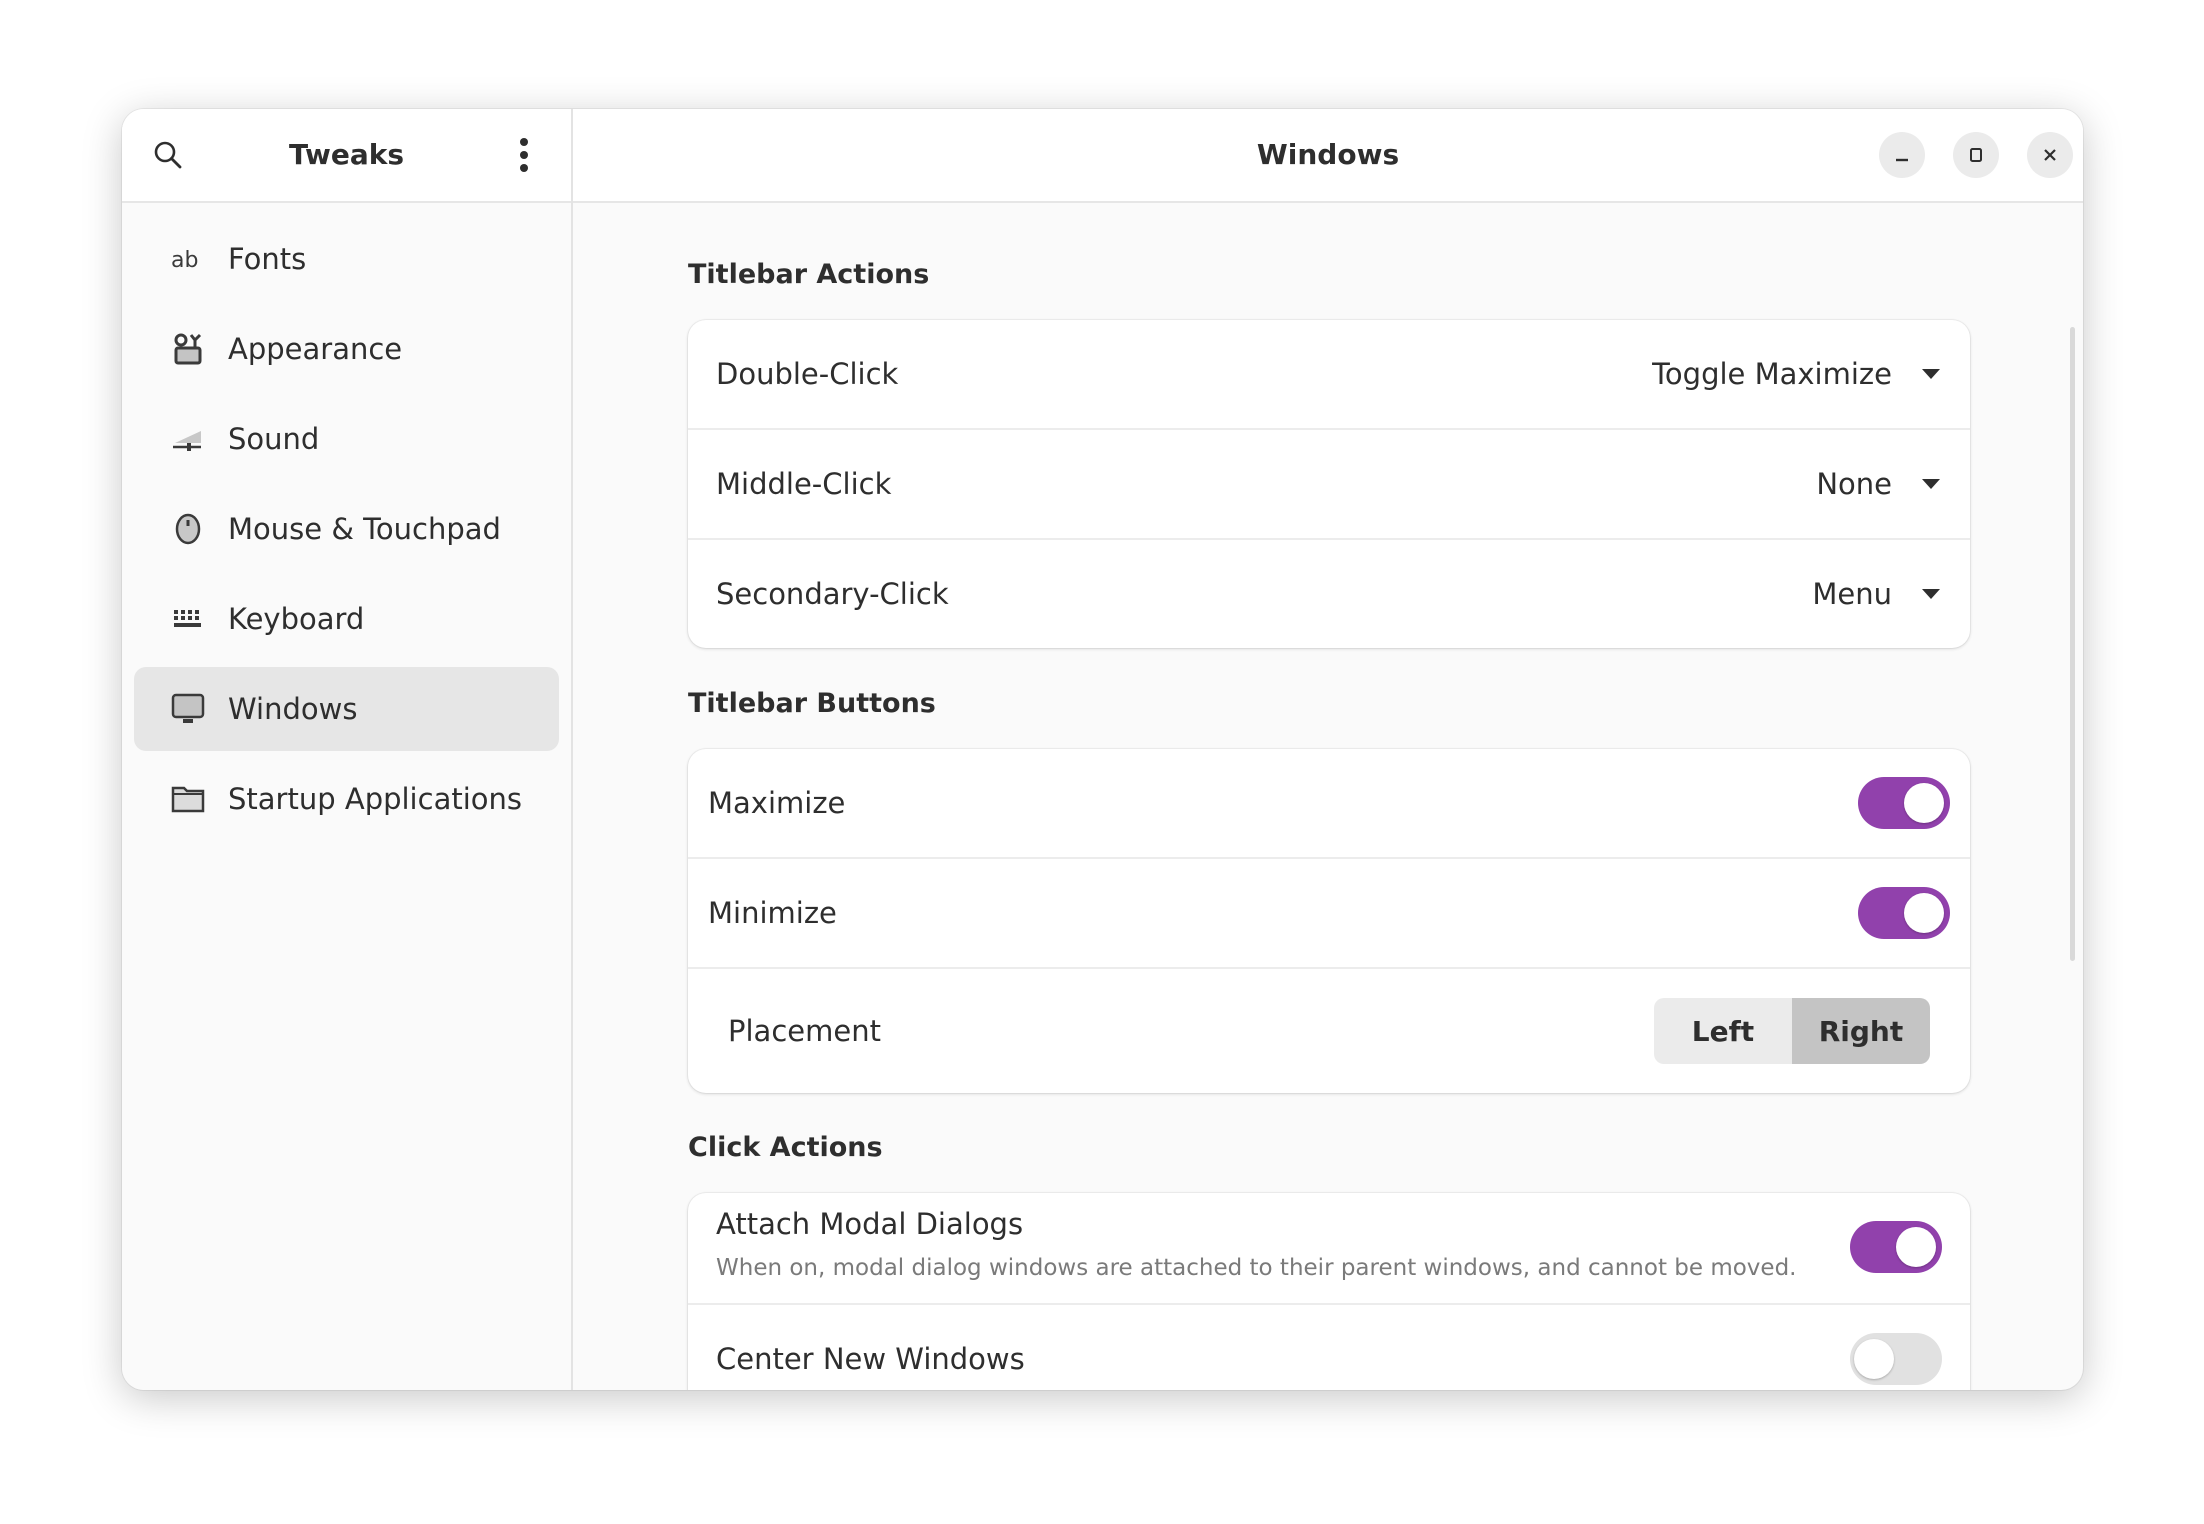 This screenshot has height=1524, width=2204. I want to click on fonts-icon: ab, so click(188, 259).